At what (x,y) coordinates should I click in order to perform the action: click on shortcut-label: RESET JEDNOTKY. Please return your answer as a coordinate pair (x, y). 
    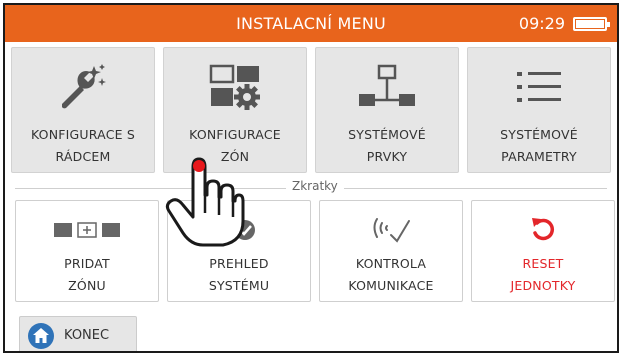
    Looking at the image, I should click on (543, 274).